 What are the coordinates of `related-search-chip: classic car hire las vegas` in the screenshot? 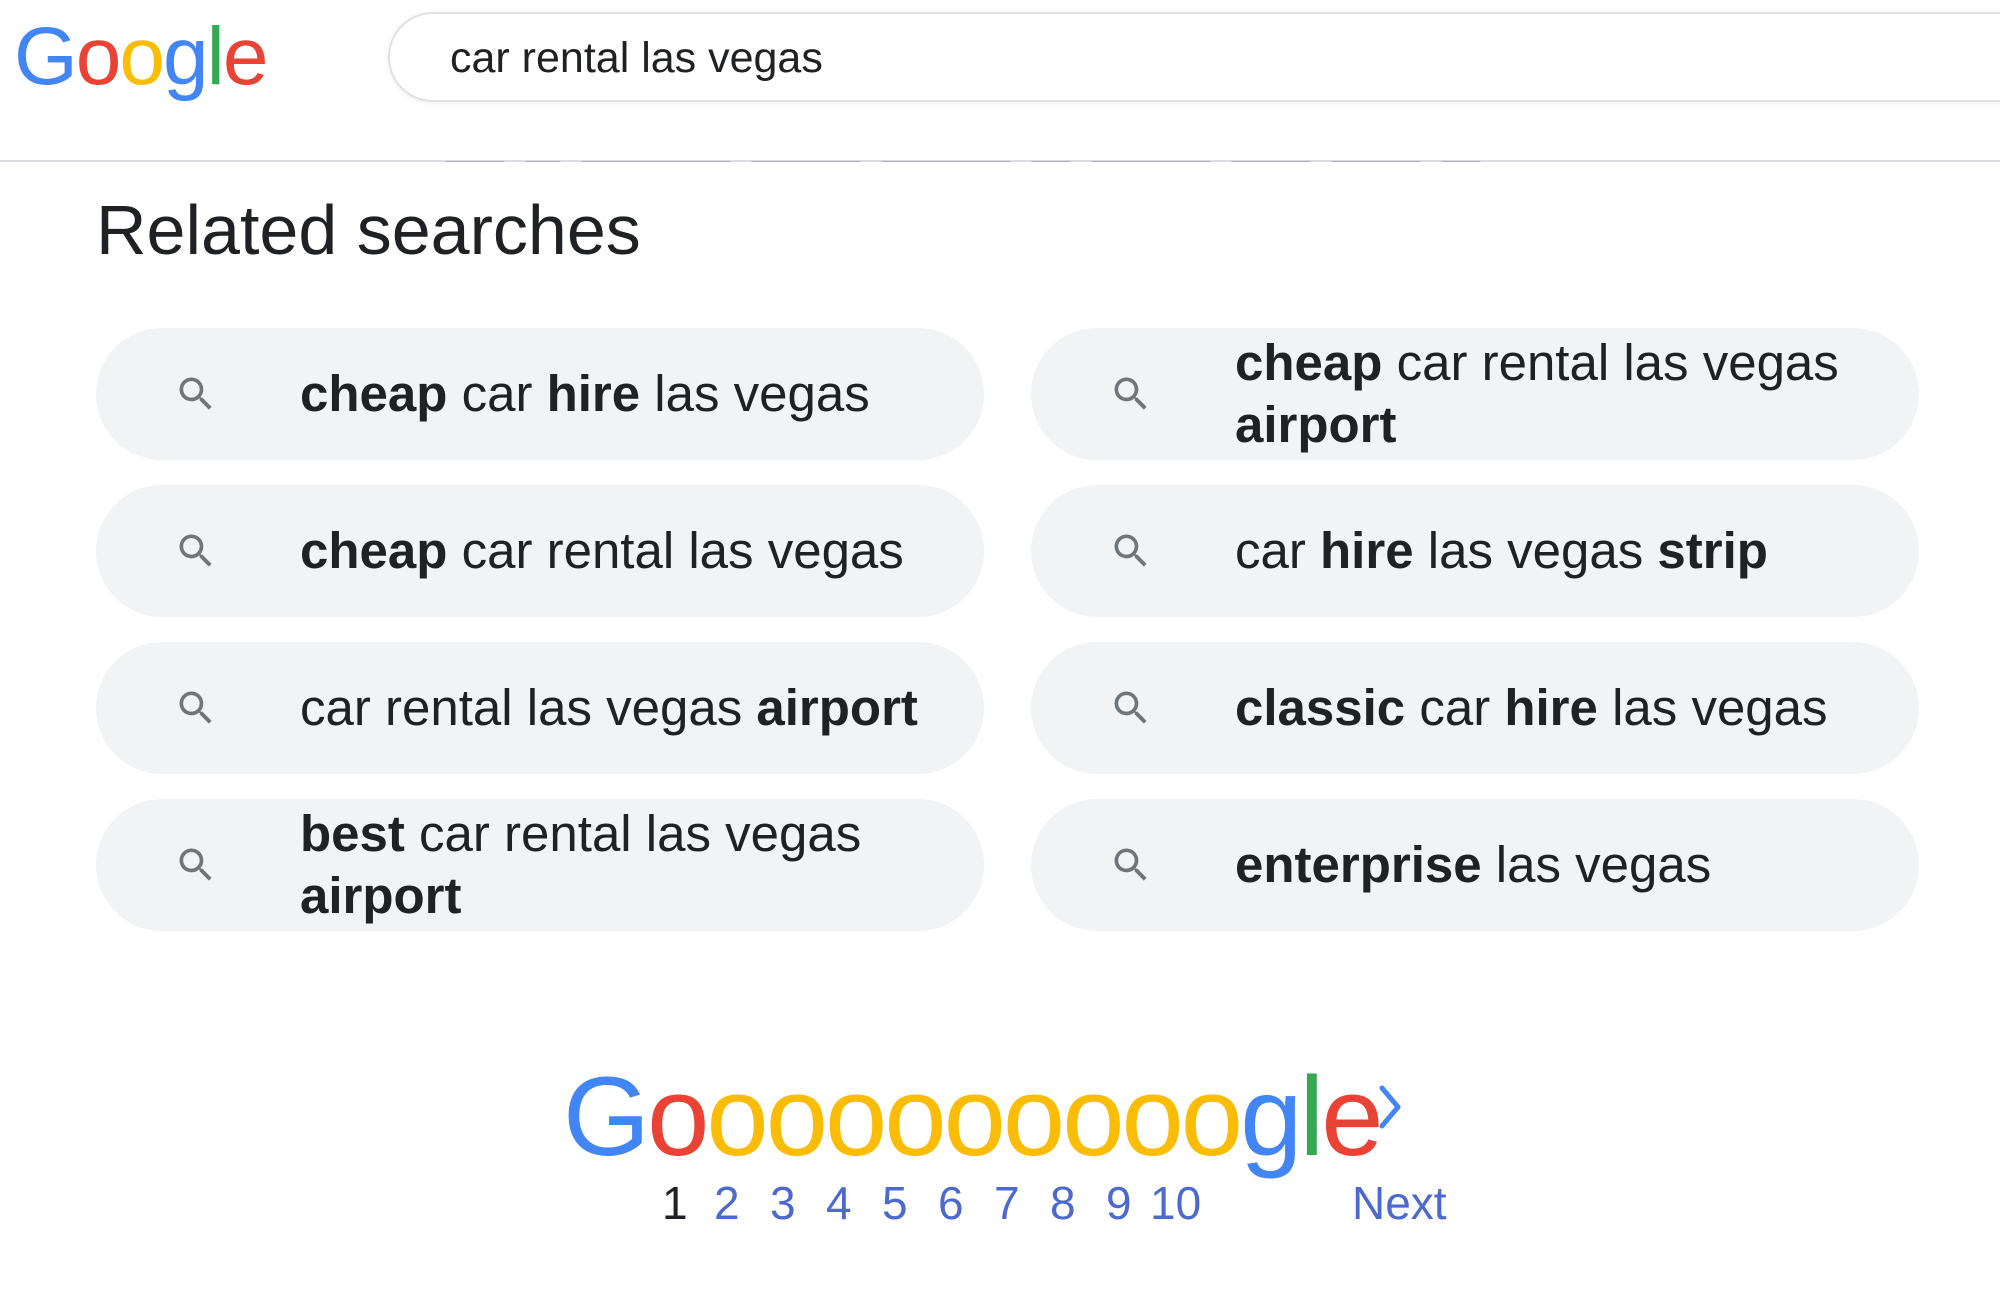 It's located at (1475, 708).